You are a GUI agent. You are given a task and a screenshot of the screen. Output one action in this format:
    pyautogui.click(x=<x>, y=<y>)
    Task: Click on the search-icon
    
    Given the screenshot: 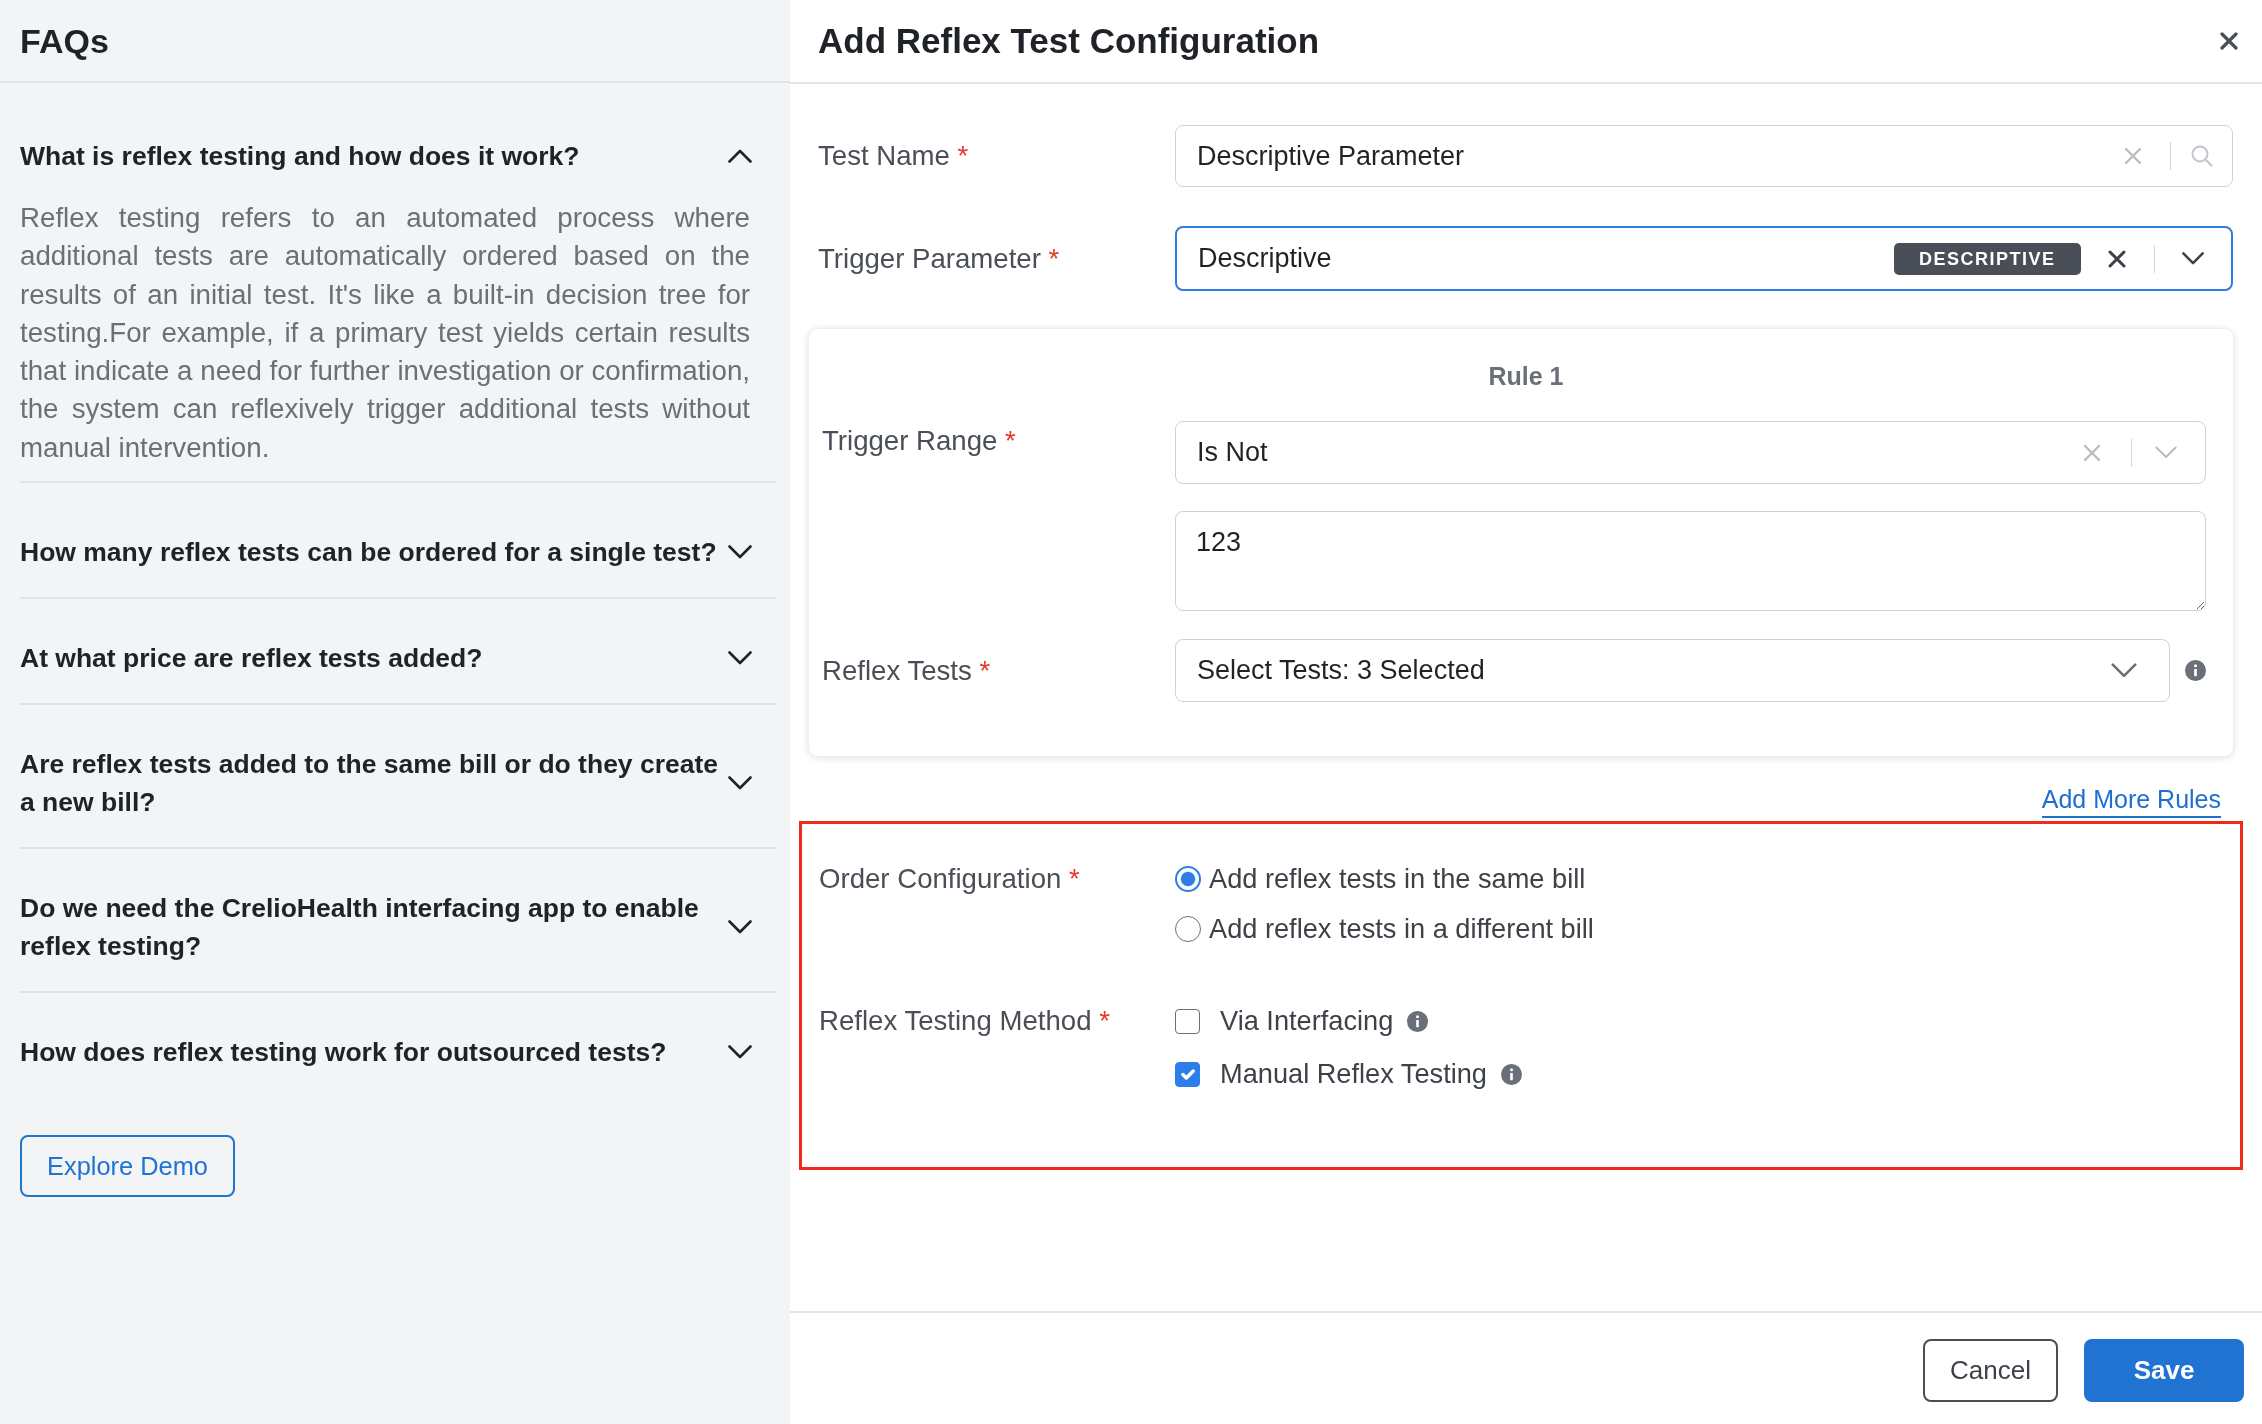 What is the action you would take?
    pyautogui.click(x=2202, y=156)
    